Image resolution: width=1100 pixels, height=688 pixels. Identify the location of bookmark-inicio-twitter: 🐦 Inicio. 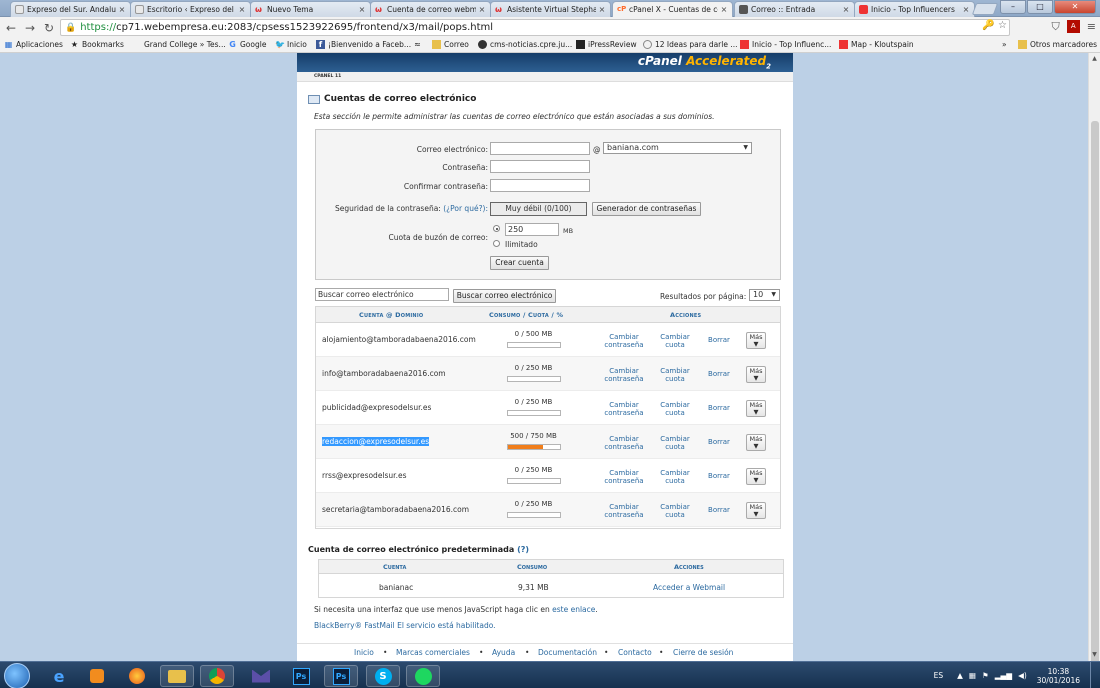
(291, 44).